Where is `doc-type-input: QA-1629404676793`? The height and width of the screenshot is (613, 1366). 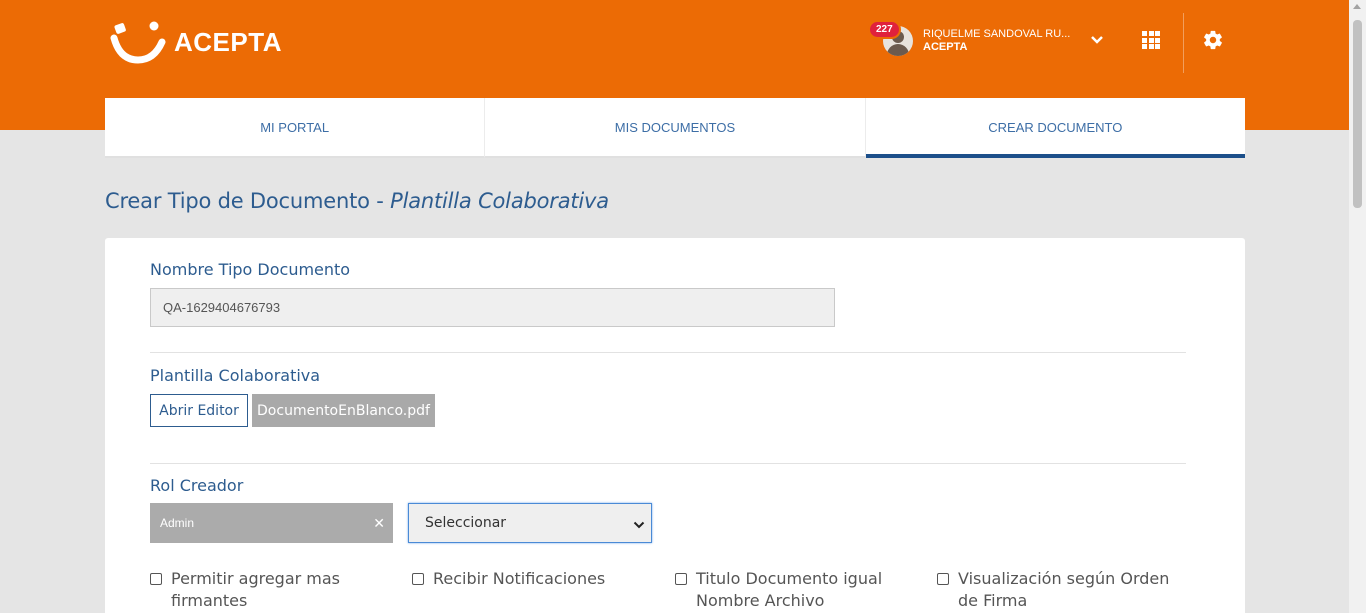
doc-type-input: QA-1629404676793 is located at coordinates (492, 307).